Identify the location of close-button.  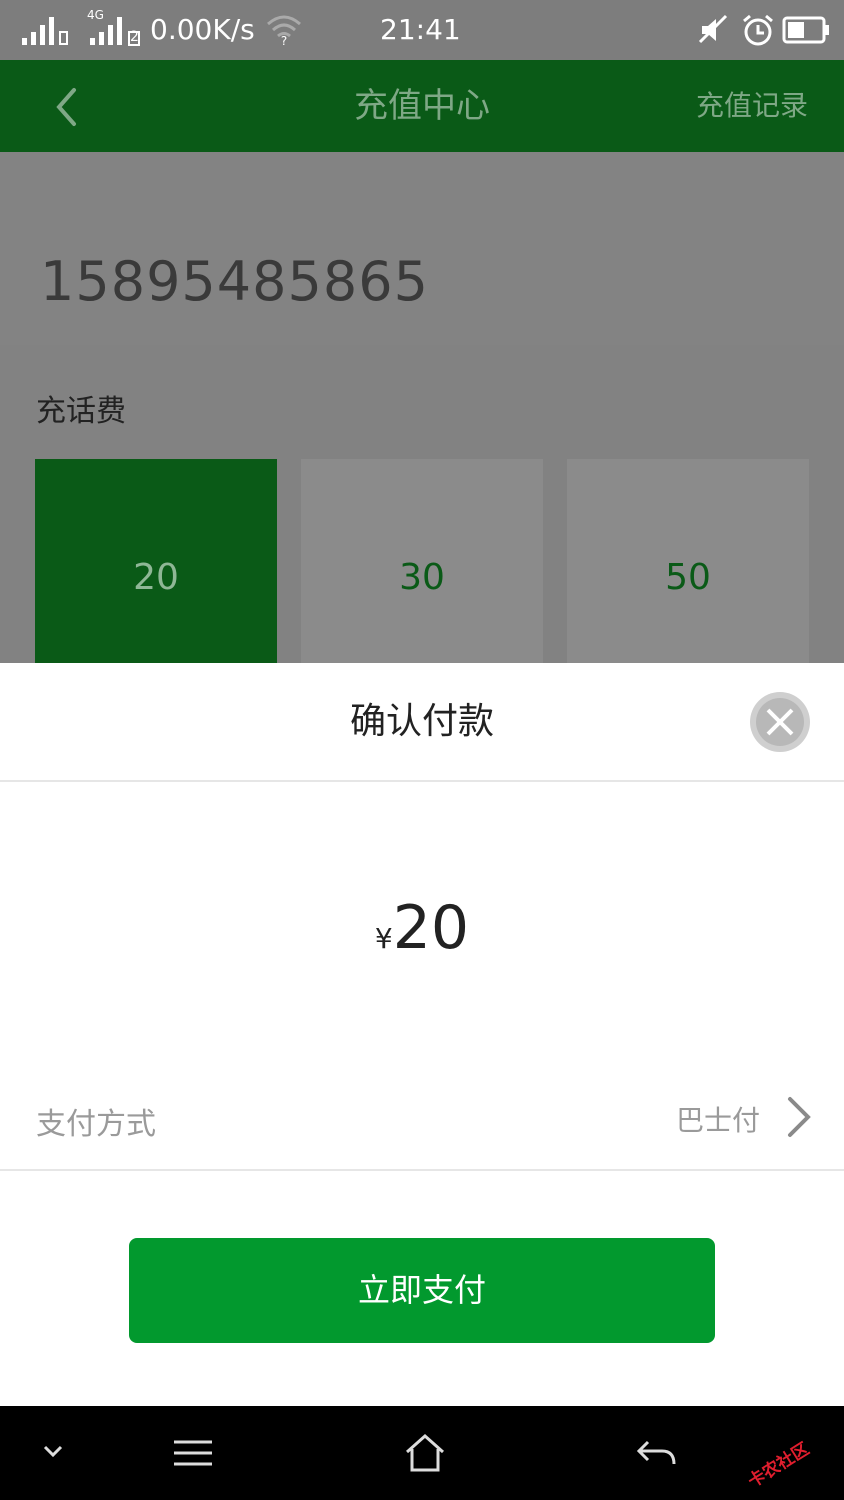
(780, 722).